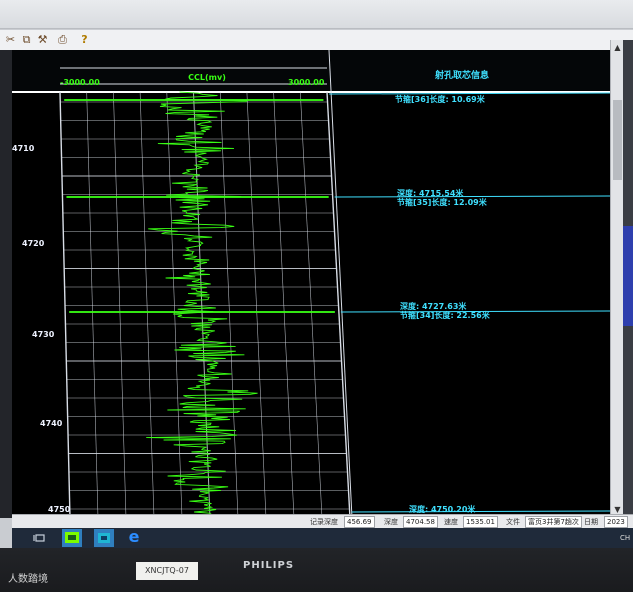 The height and width of the screenshot is (592, 633). What do you see at coordinates (167, 571) in the screenshot?
I see `asset-sticker: XNCJTQ-07` at bounding box center [167, 571].